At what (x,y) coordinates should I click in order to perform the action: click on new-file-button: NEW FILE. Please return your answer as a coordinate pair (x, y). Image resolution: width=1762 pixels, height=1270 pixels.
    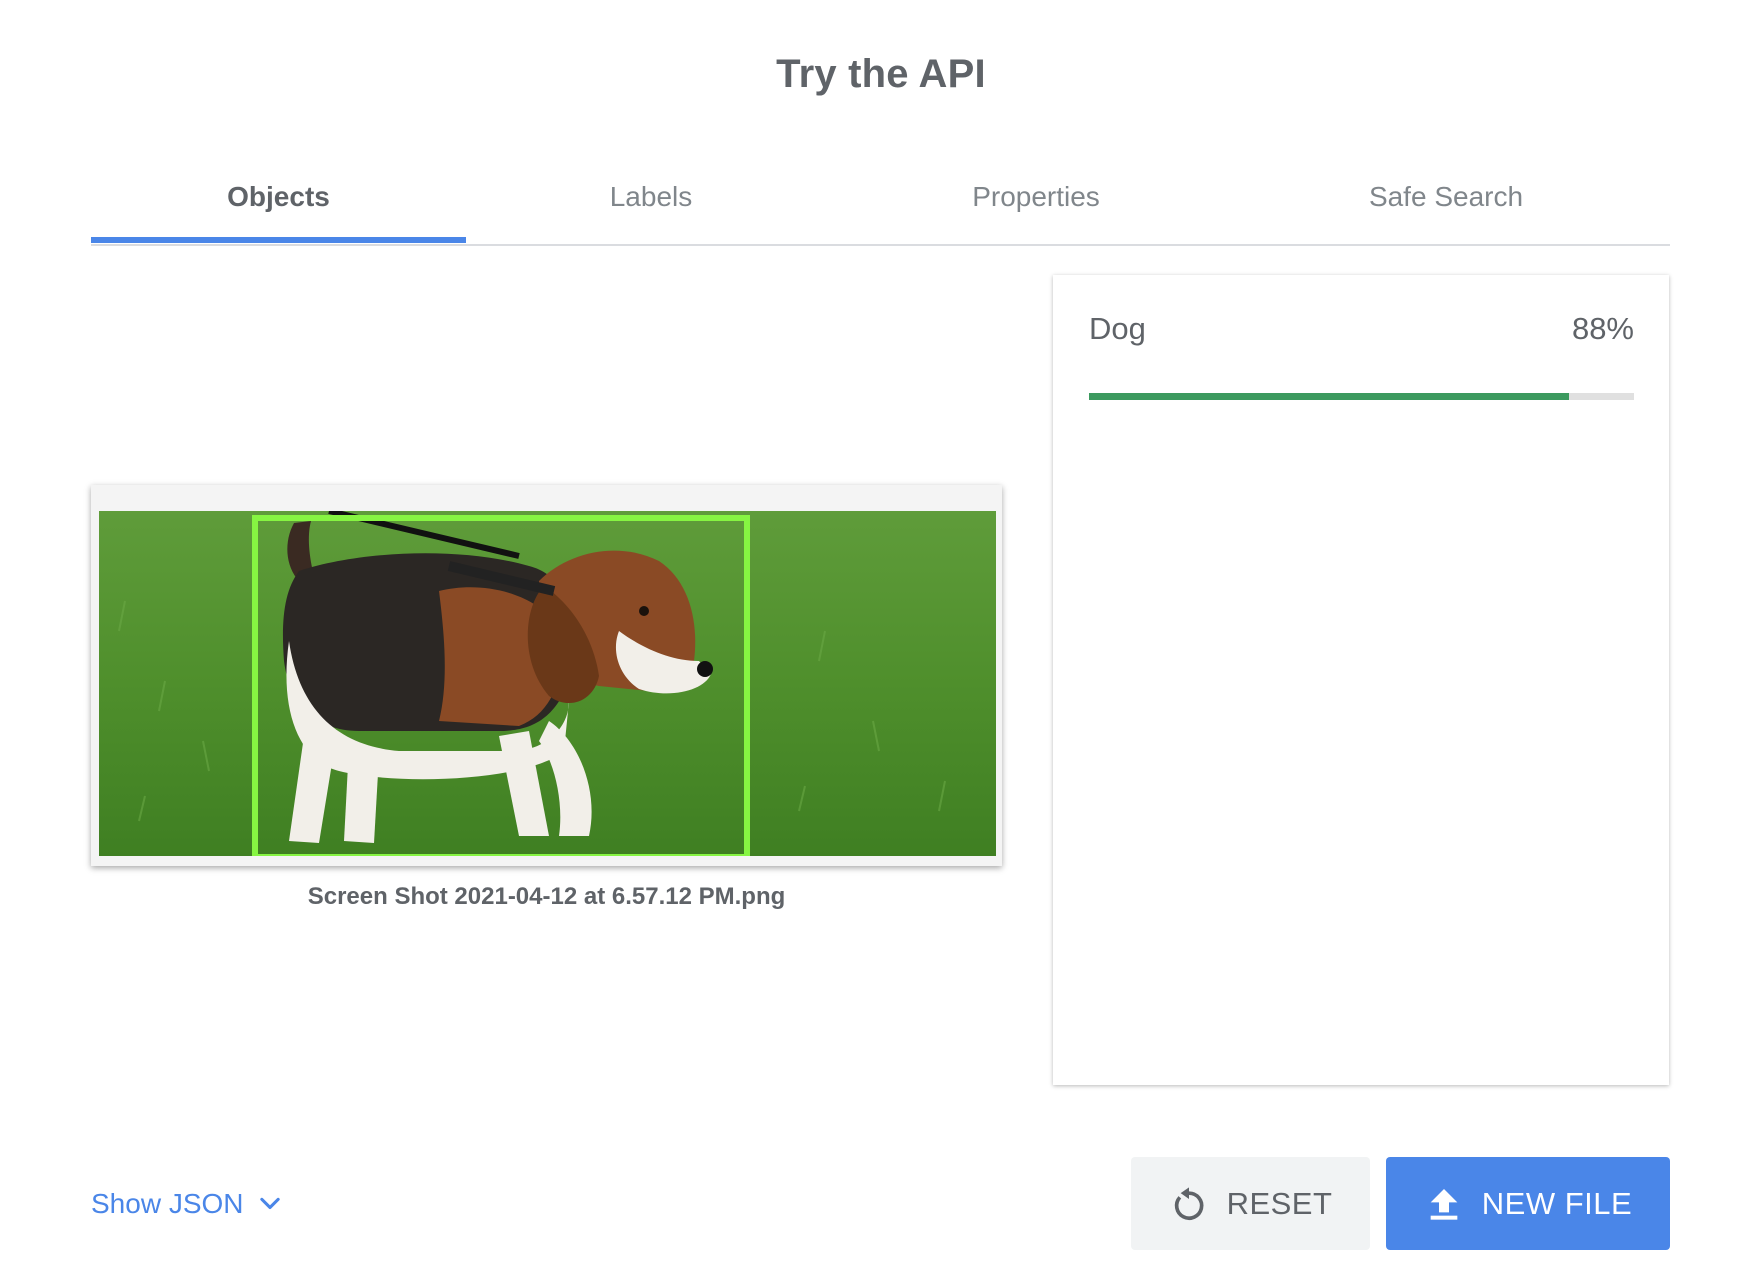
    Looking at the image, I should click on (1528, 1203).